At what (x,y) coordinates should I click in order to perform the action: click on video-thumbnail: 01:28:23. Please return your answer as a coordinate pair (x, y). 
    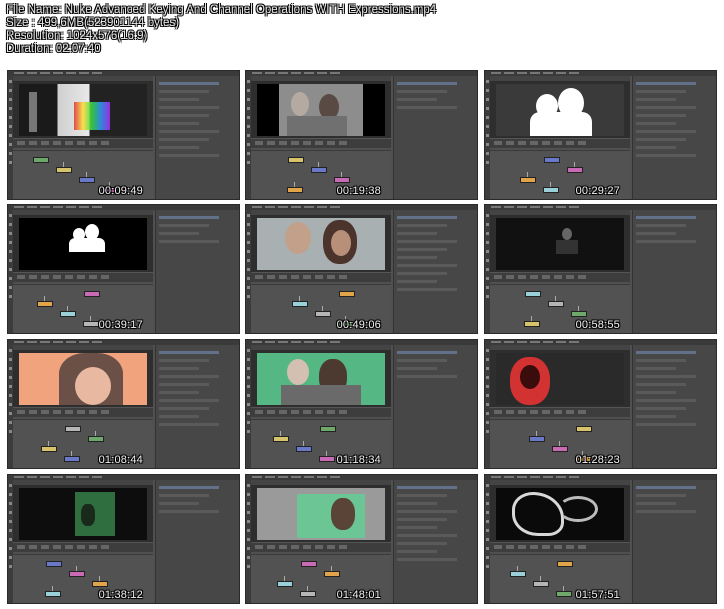
    Looking at the image, I should click on (600, 404).